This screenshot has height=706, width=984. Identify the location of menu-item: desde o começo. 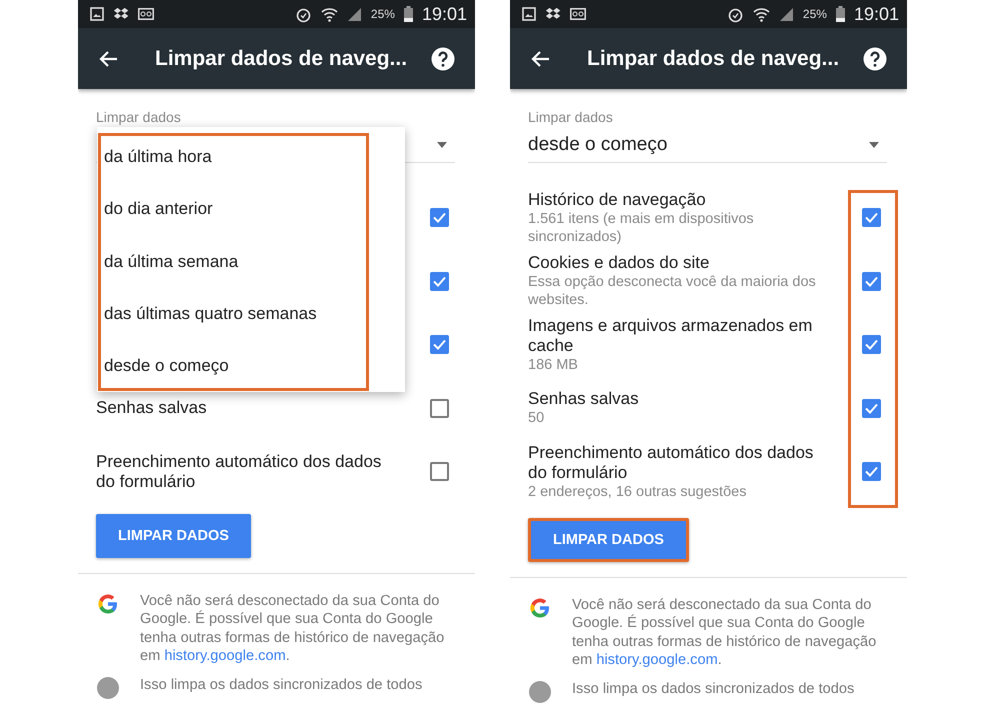
(254, 366).